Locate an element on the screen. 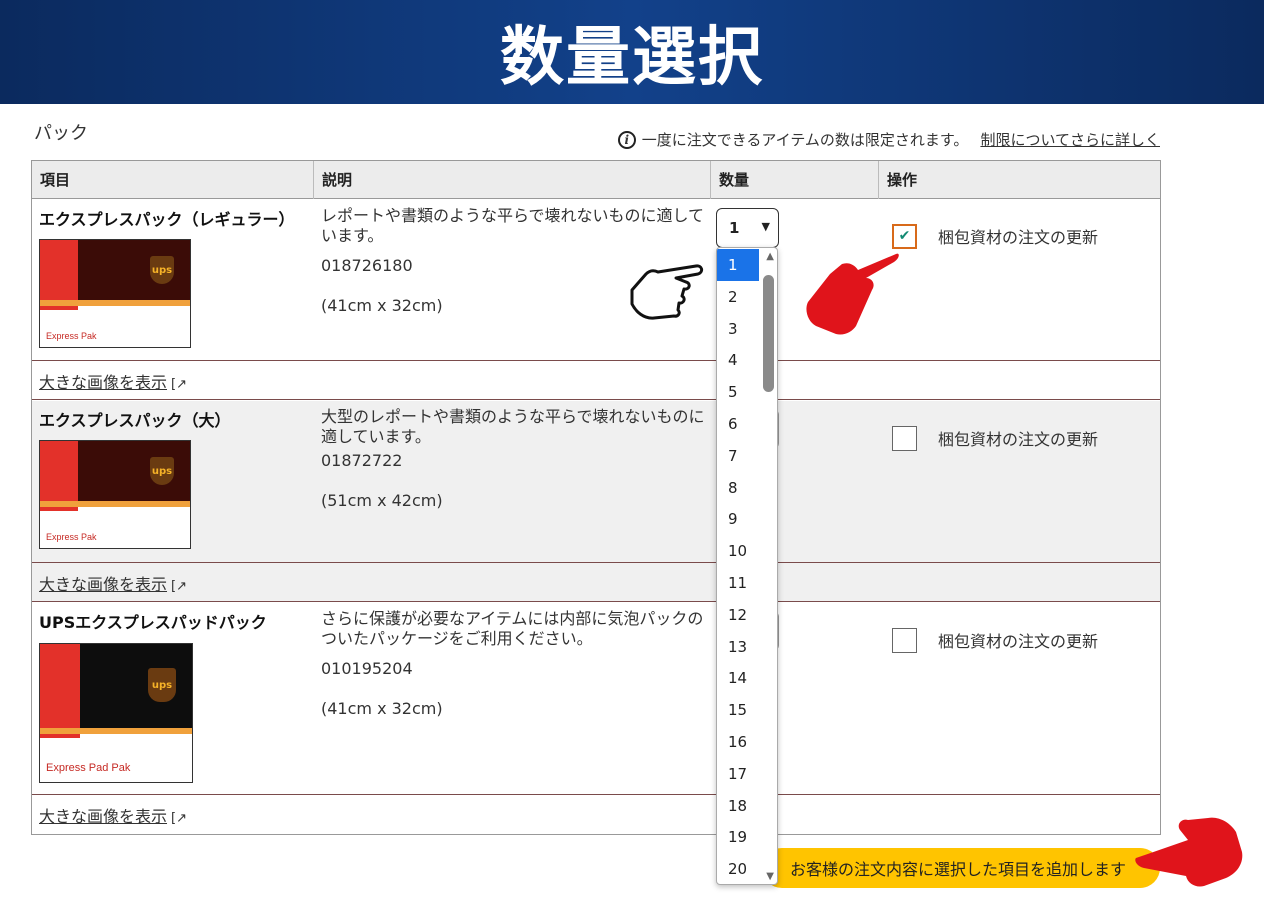  dropdown-option: 12 is located at coordinates (738, 615).